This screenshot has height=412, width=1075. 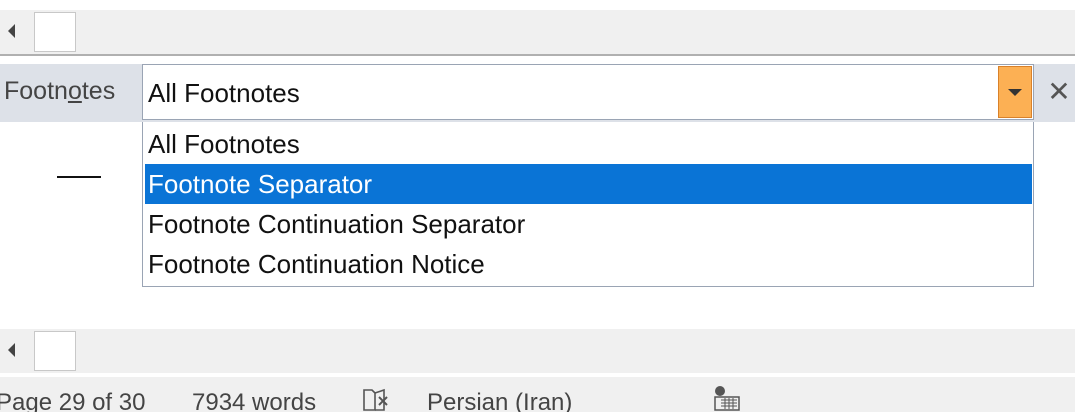 What do you see at coordinates (499, 400) in the screenshot?
I see `status-language: Persian (Iran)` at bounding box center [499, 400].